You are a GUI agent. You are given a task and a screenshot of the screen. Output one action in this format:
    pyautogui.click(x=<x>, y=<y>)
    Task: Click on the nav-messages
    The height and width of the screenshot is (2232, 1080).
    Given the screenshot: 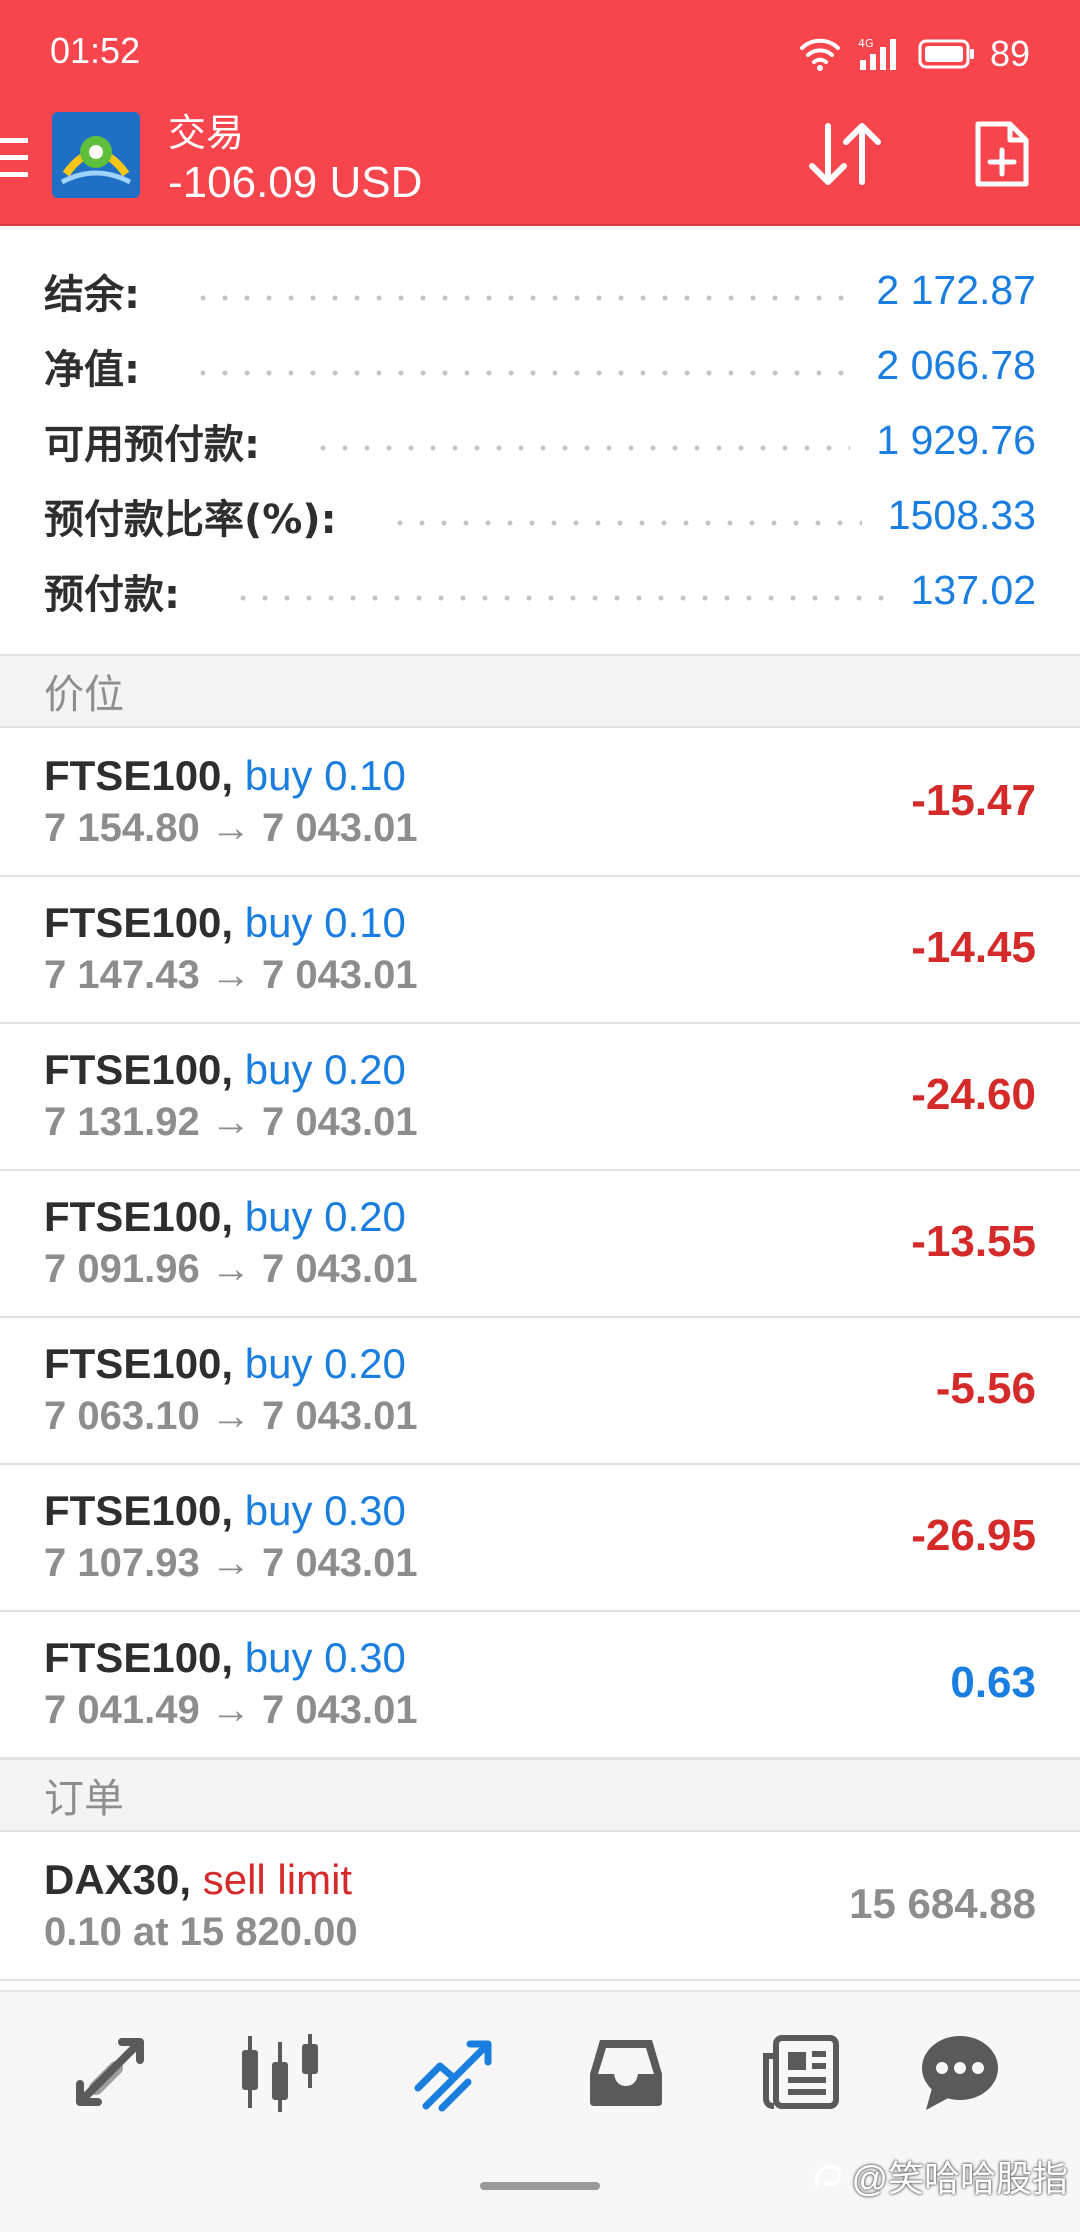 What is the action you would take?
    pyautogui.click(x=960, y=2072)
    